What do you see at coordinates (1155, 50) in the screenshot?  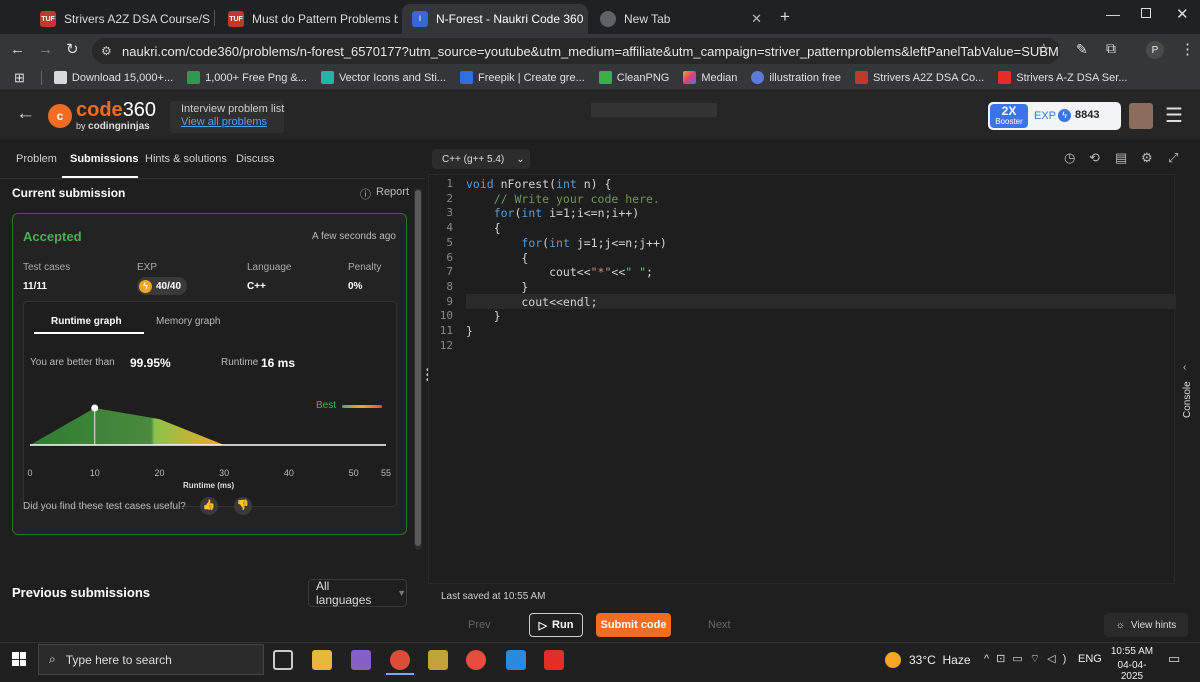 I see `profile-avatar: P` at bounding box center [1155, 50].